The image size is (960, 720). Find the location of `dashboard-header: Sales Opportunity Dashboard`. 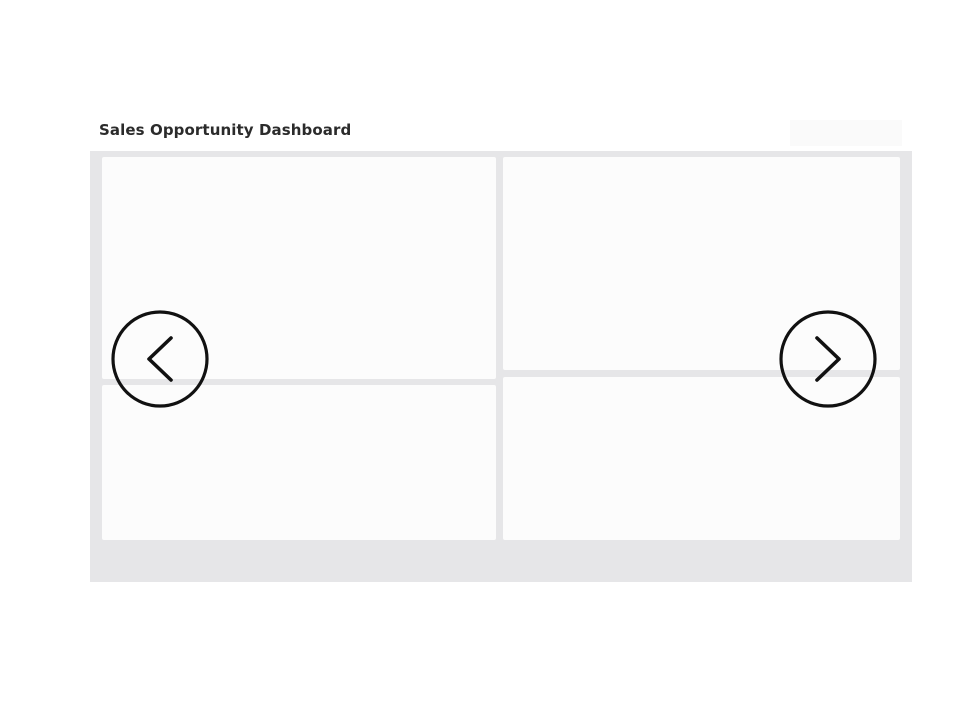

dashboard-header: Sales Opportunity Dashboard is located at coordinates (496, 134).